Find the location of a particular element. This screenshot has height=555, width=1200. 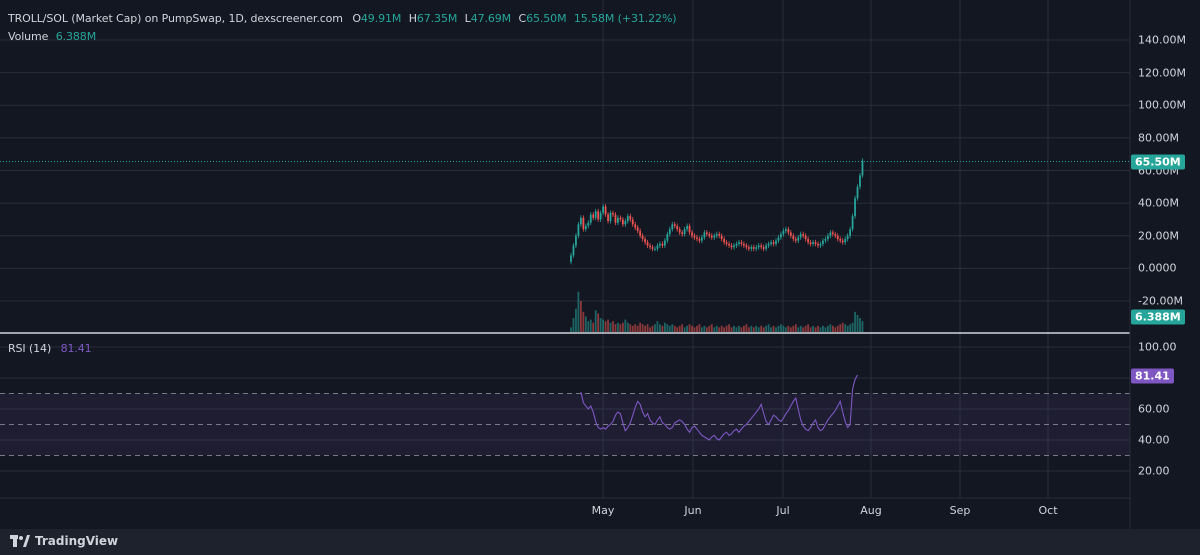

rsi-tick-label: 20.00 is located at coordinates (1154, 471).